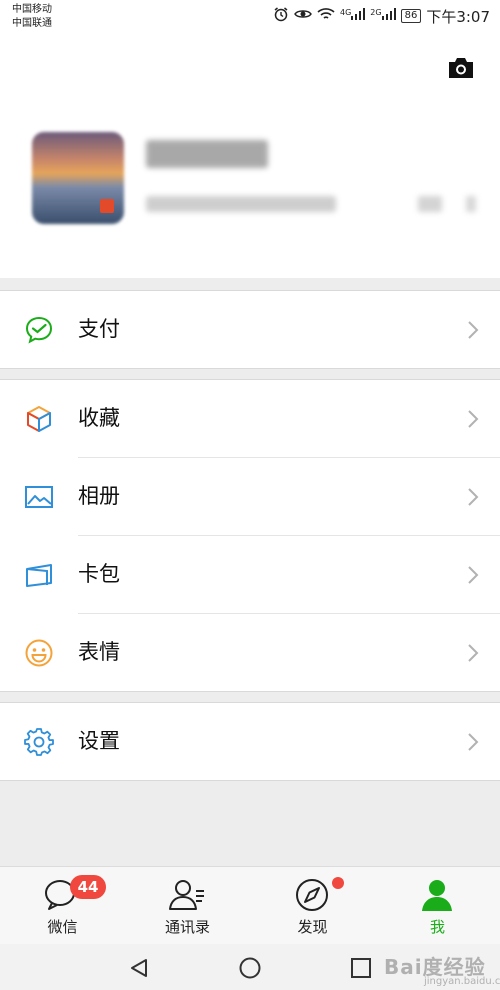  What do you see at coordinates (338, 883) in the screenshot?
I see `new-indicator-dot` at bounding box center [338, 883].